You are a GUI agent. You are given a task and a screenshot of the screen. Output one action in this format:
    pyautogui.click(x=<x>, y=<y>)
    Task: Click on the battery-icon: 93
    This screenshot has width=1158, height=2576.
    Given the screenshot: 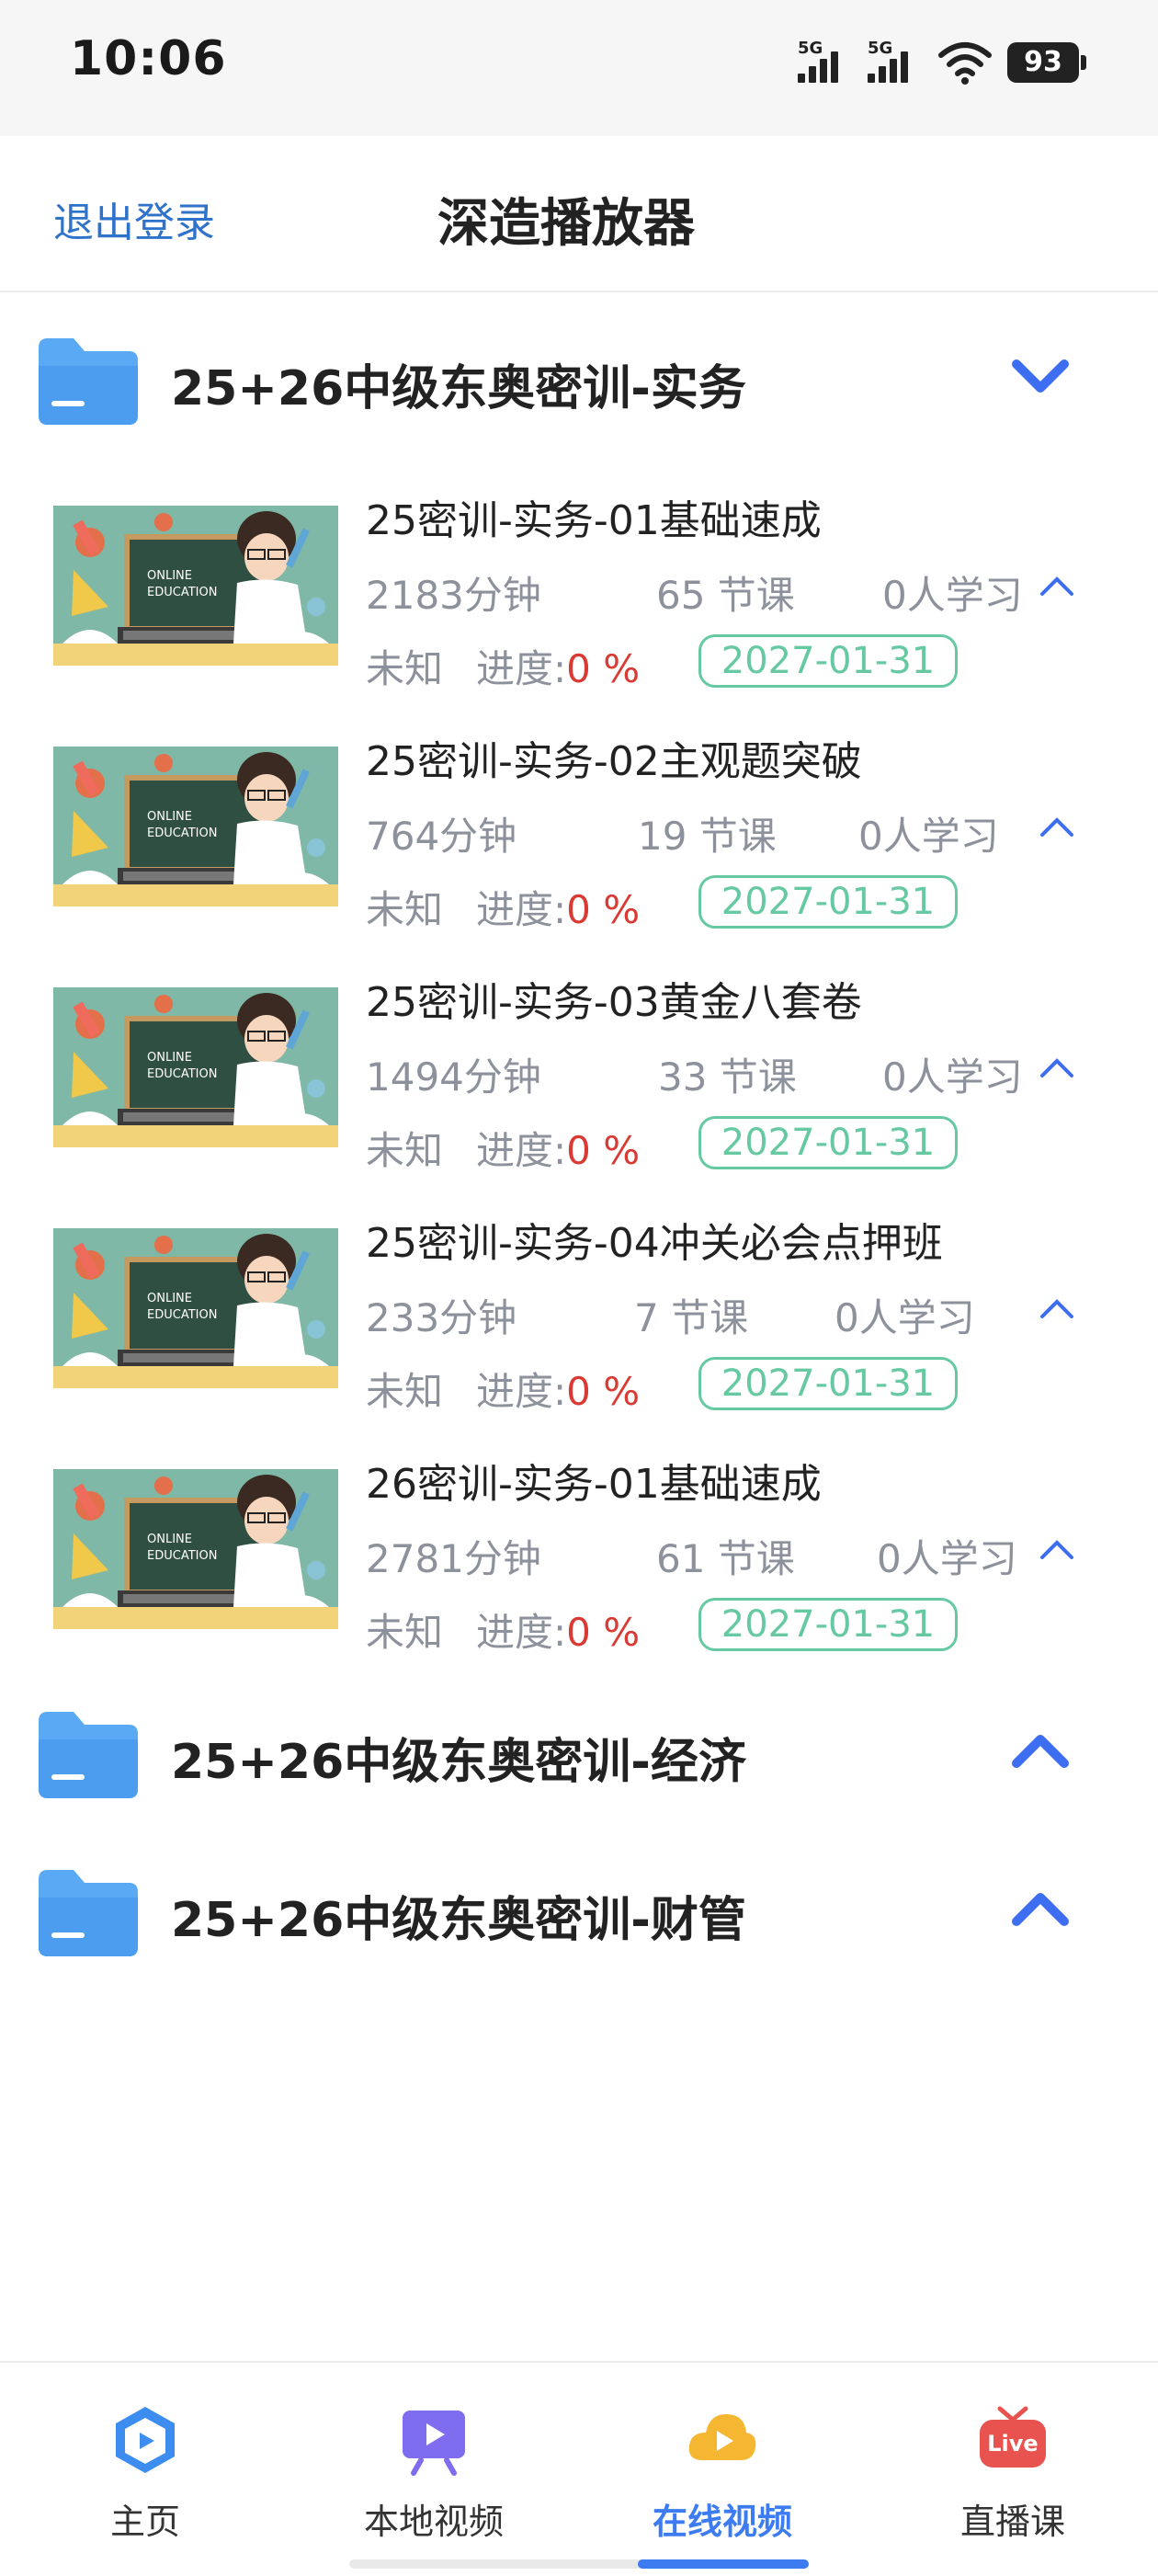 What is the action you would take?
    pyautogui.click(x=1046, y=62)
    